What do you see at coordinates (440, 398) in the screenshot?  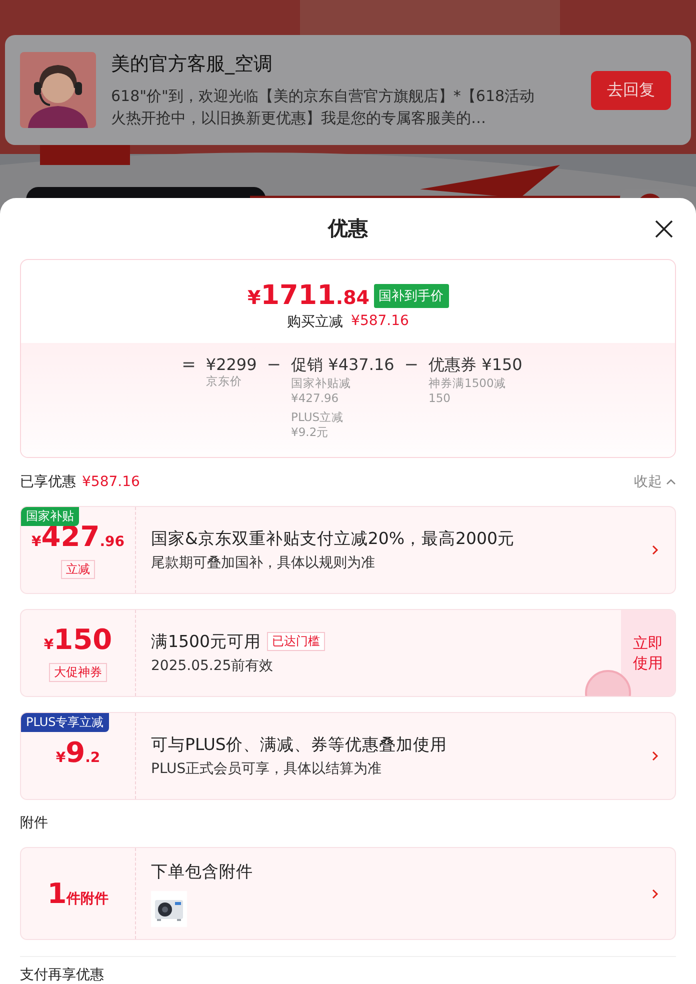 I see `term-note: 150` at bounding box center [440, 398].